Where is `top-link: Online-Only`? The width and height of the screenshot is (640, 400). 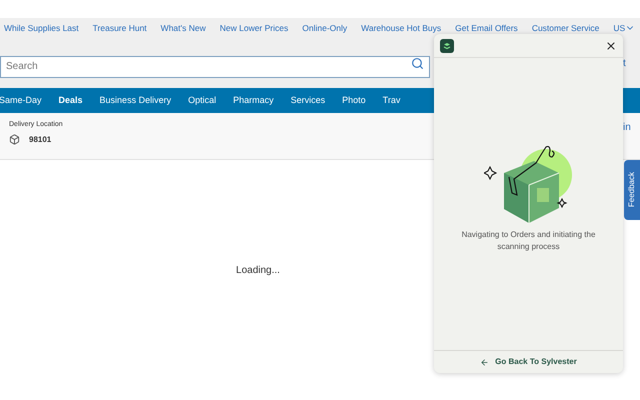
top-link: Online-Only is located at coordinates (325, 28).